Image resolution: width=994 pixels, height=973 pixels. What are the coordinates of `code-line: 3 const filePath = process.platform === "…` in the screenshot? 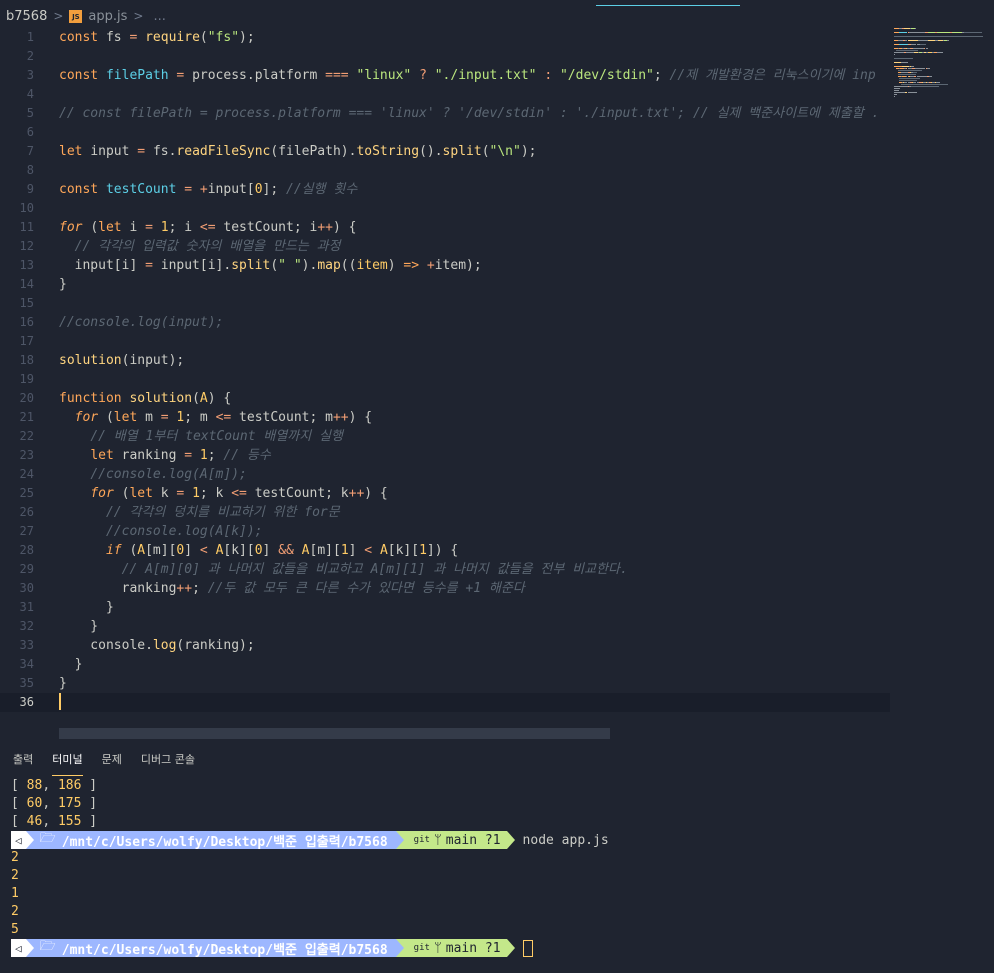 It's located at (445, 75).